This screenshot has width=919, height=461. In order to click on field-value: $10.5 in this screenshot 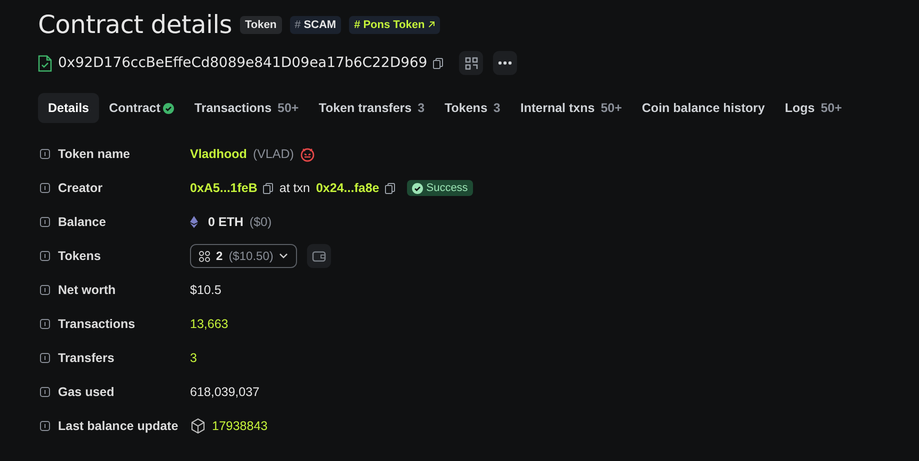, I will do `click(206, 290)`.